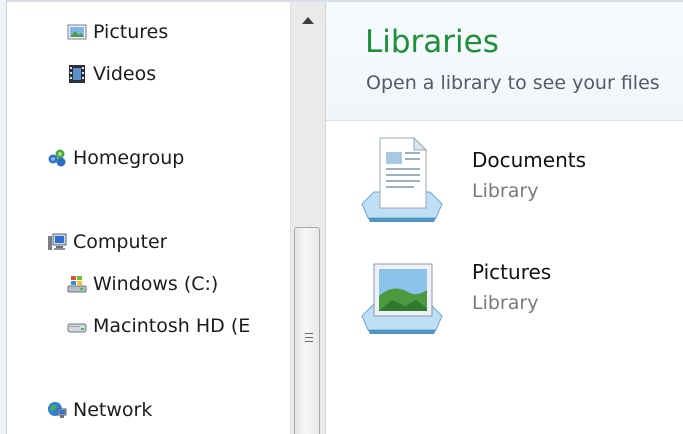 The width and height of the screenshot is (683, 434). Describe the element at coordinates (77, 74) in the screenshot. I see `videos-icon` at that location.